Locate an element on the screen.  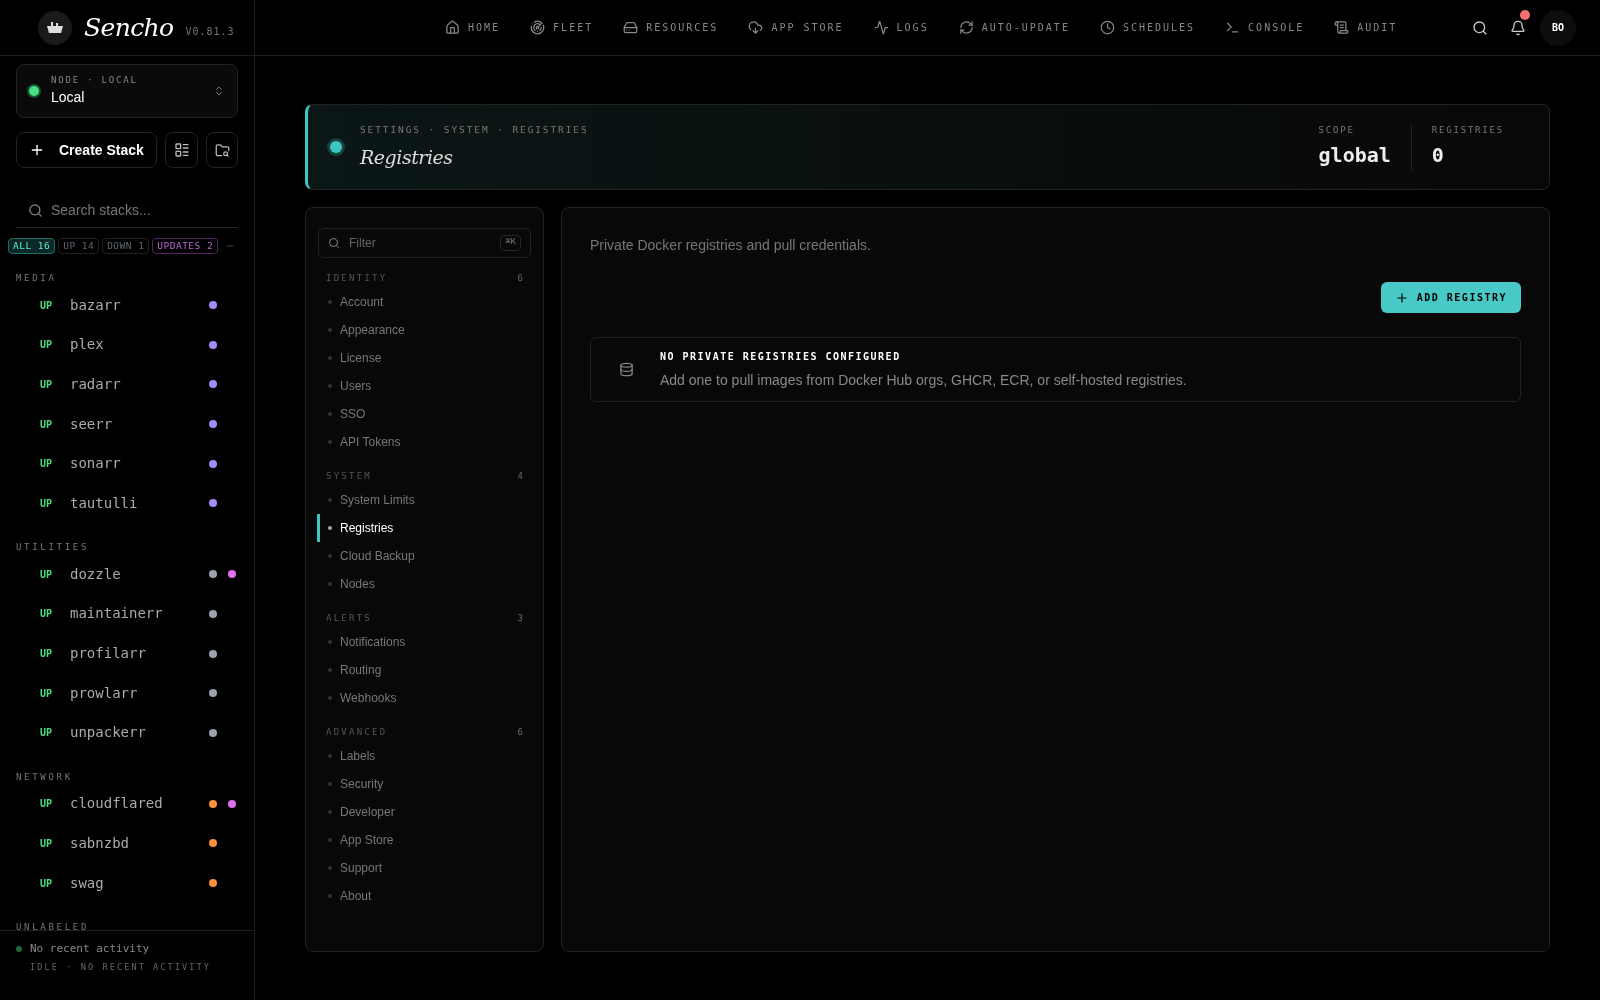
node-selector: NODE · LOCAL Local is located at coordinates (127, 91).